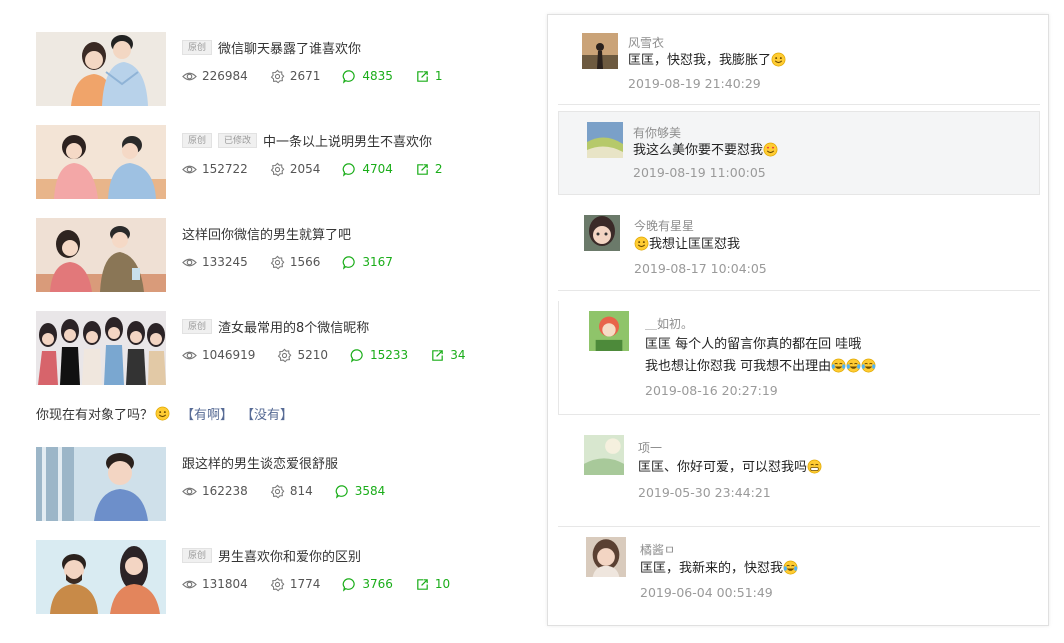 This screenshot has width=1064, height=643. Describe the element at coordinates (225, 169) in the screenshot. I see `view-count: 152722` at that location.